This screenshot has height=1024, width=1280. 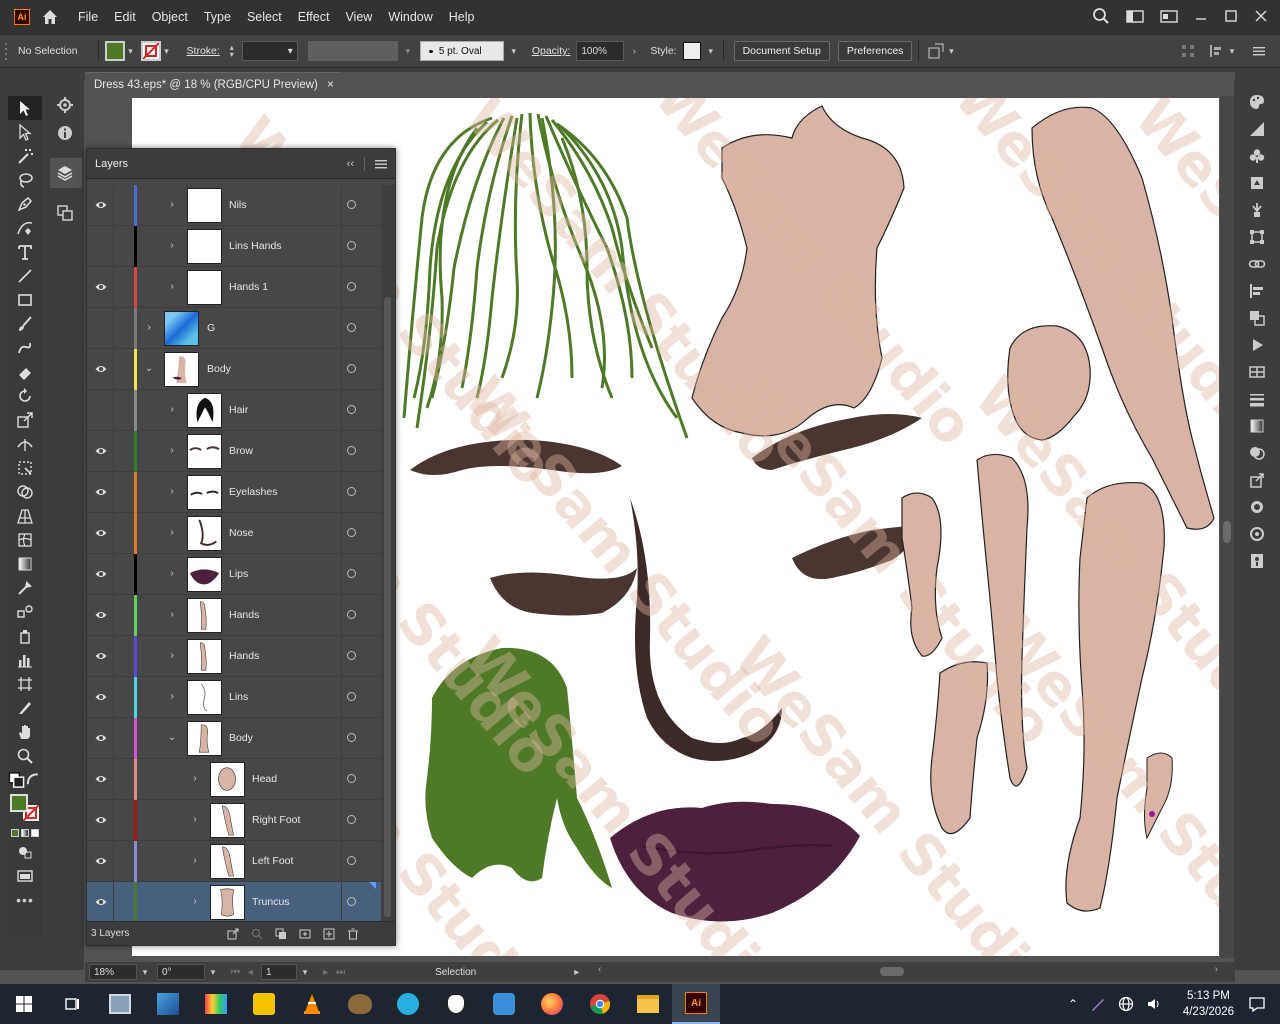 What do you see at coordinates (232, 51) in the screenshot?
I see `stroke-stepper-icon: ▴ ▾` at bounding box center [232, 51].